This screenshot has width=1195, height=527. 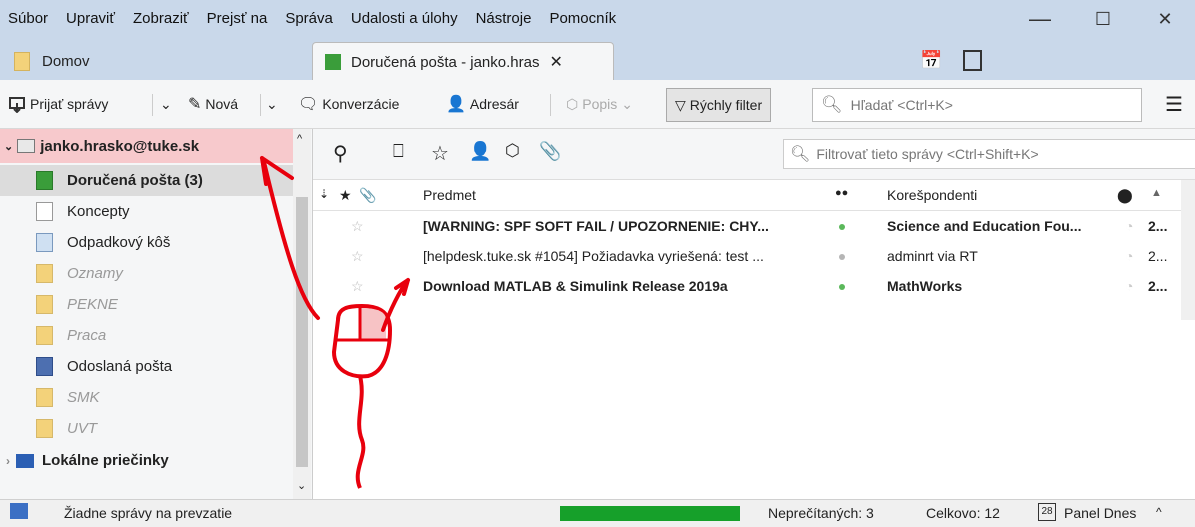 What do you see at coordinates (309, 18) in the screenshot?
I see `menu-message: Správa` at bounding box center [309, 18].